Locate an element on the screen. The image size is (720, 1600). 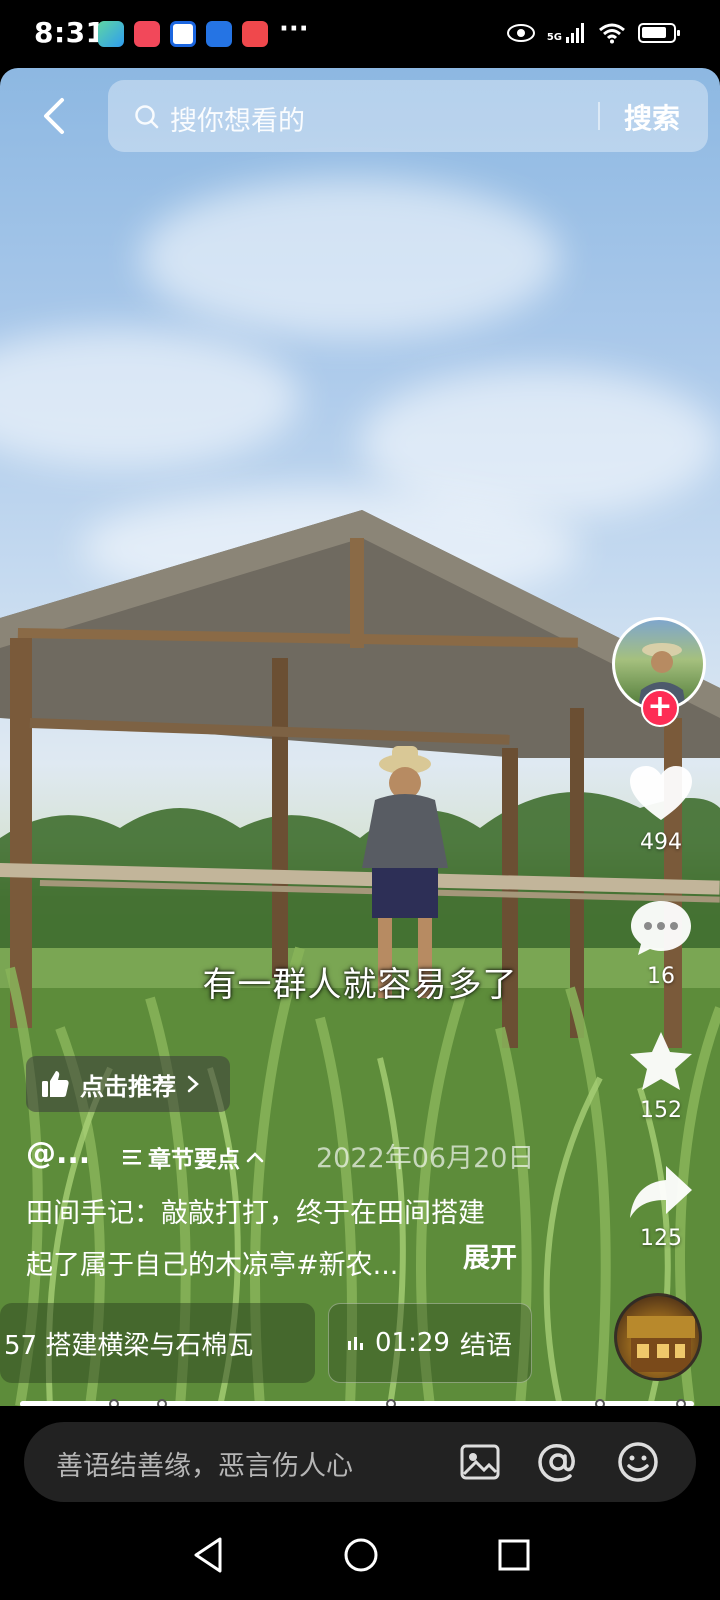
search-divider is located at coordinates (599, 116).